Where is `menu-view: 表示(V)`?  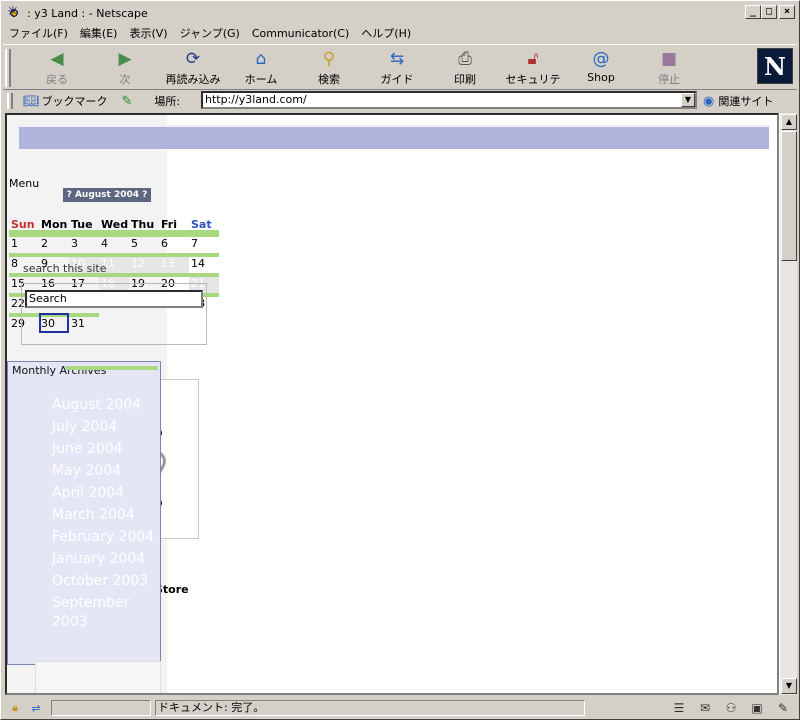
menu-view: 表示(V) is located at coordinates (148, 33).